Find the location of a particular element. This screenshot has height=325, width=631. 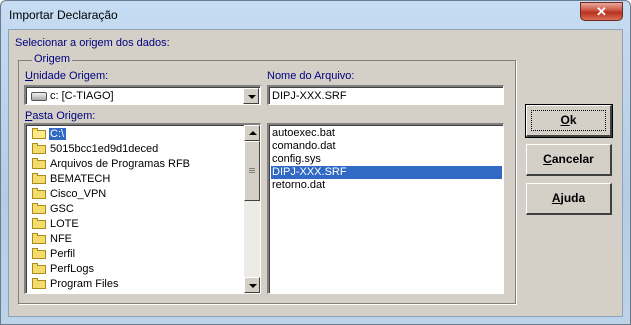

folder-name: Program Files is located at coordinates (84, 284).